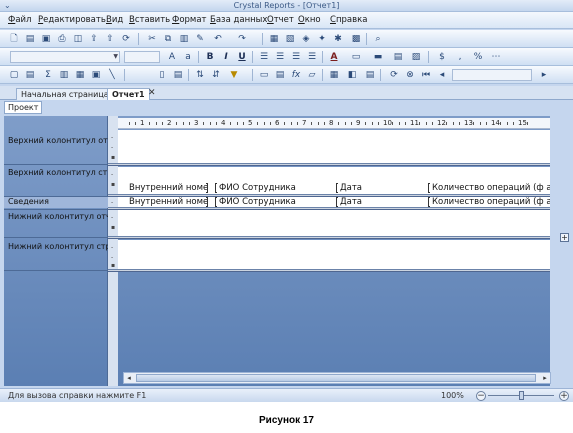 The height and width of the screenshot is (433, 573). Describe the element at coordinates (56, 247) in the screenshot. I see `section-page-footer: Нижний колонтитул стран` at that location.